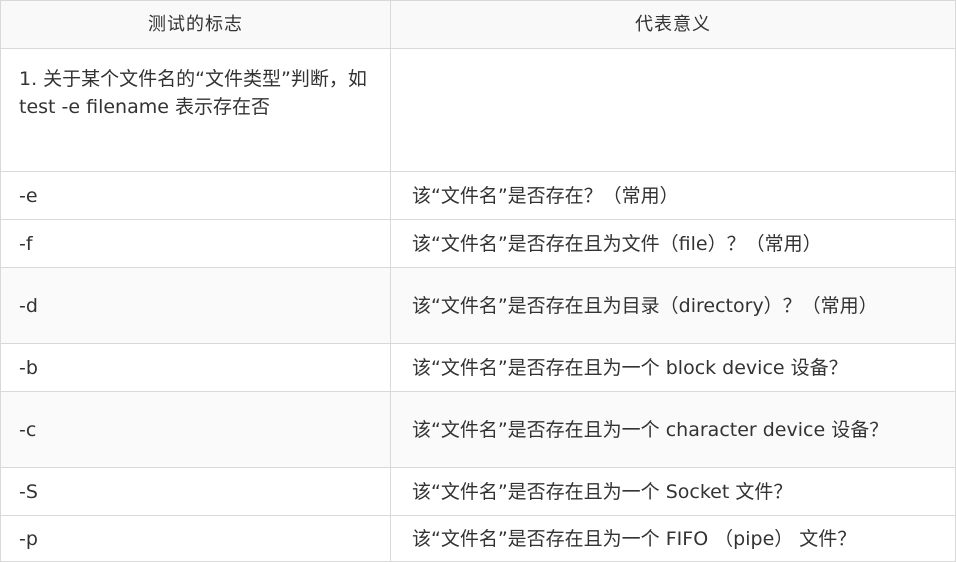  I want to click on table-row: -d 该“文件名”是否存在且为目录（directory）？（常用）, so click(478, 305).